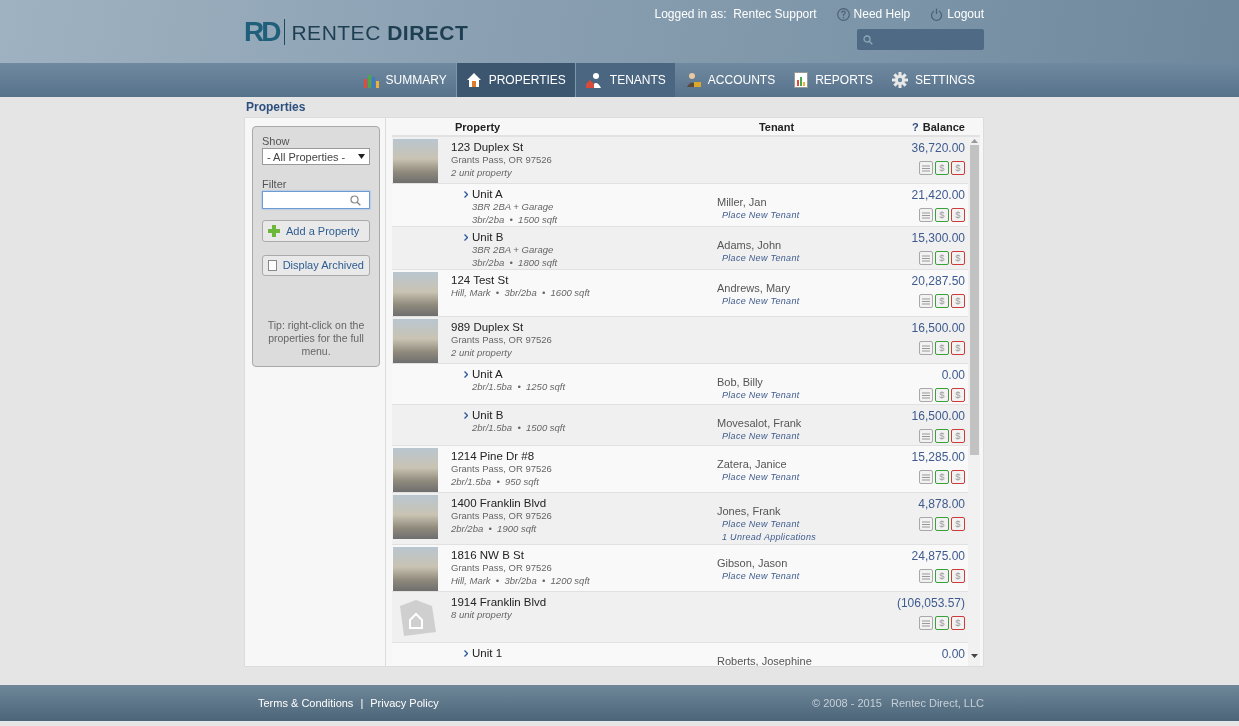 The image size is (1239, 726). What do you see at coordinates (316, 231) in the screenshot?
I see `add-property-button: Add a Property` at bounding box center [316, 231].